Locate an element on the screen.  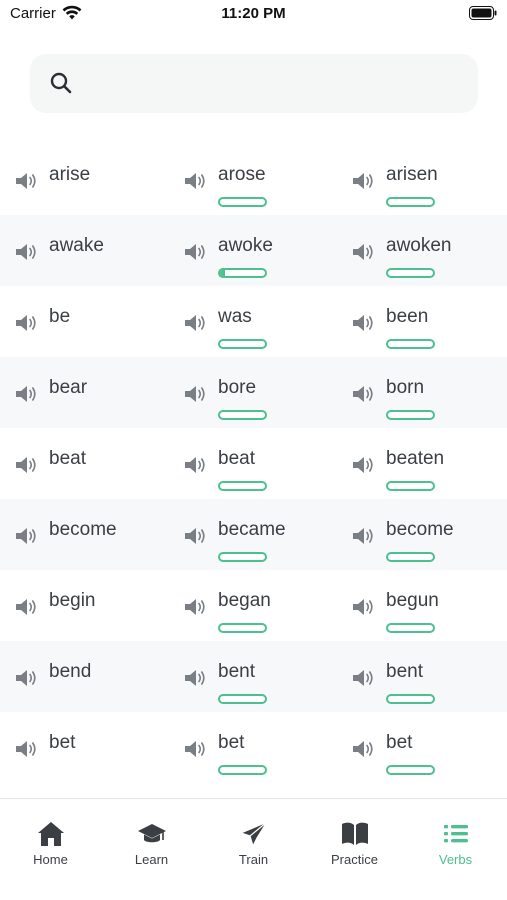
verb-cell-base: beat is located at coordinates (96, 463).